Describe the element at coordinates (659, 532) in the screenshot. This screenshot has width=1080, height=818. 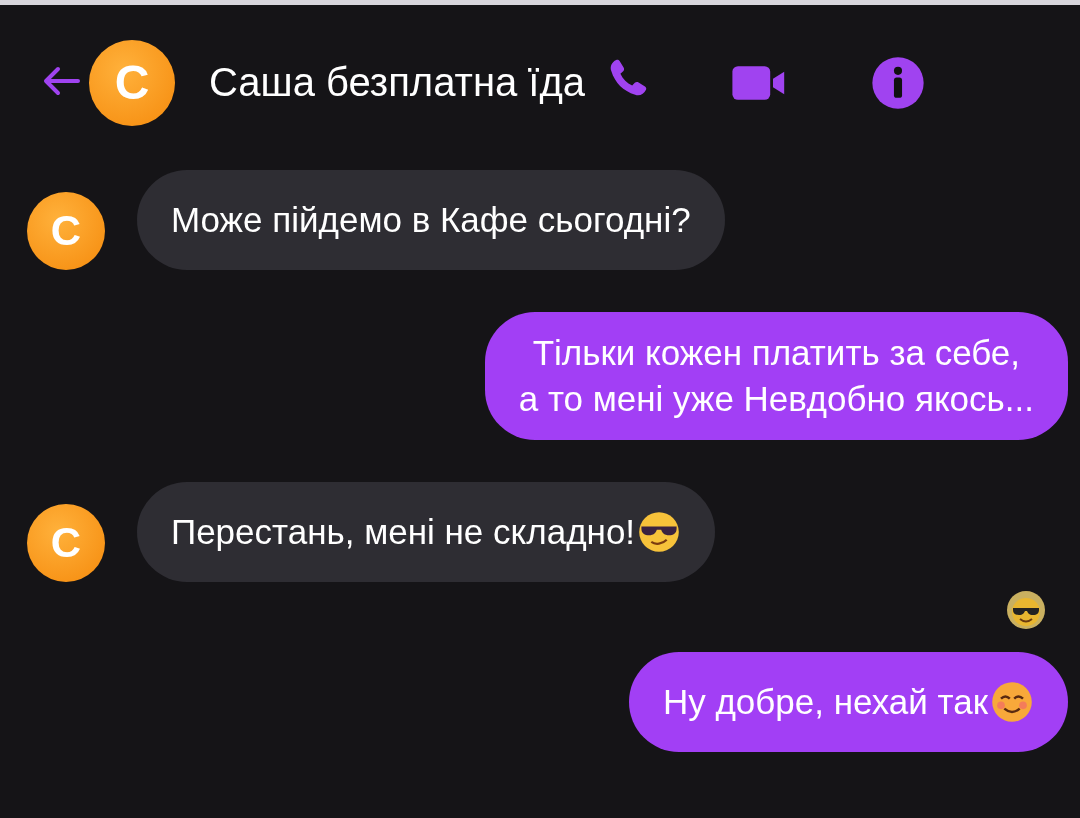
I see `sunglasses-face-icon` at that location.